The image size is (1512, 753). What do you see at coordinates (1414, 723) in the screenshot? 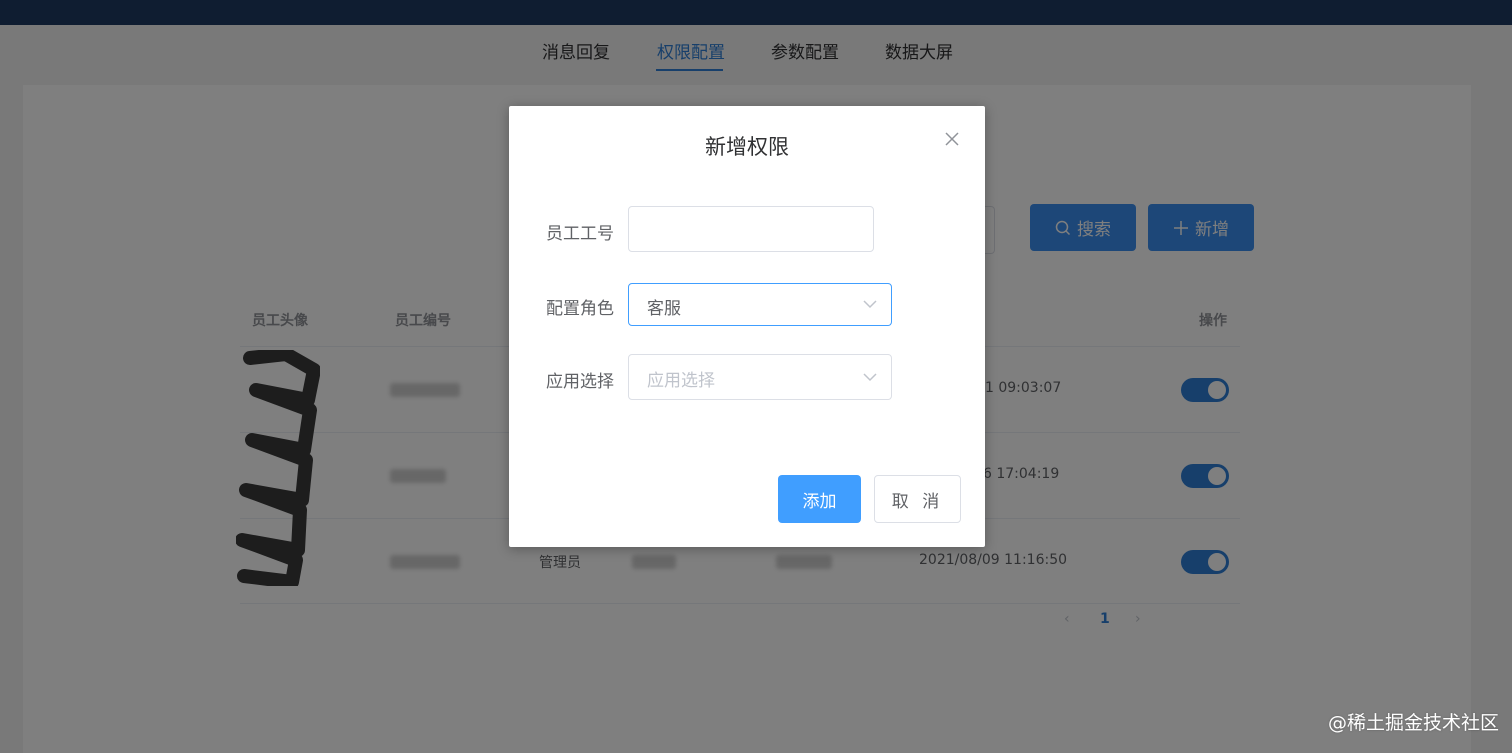
I see `watermark: @稀土掘金技术社区` at bounding box center [1414, 723].